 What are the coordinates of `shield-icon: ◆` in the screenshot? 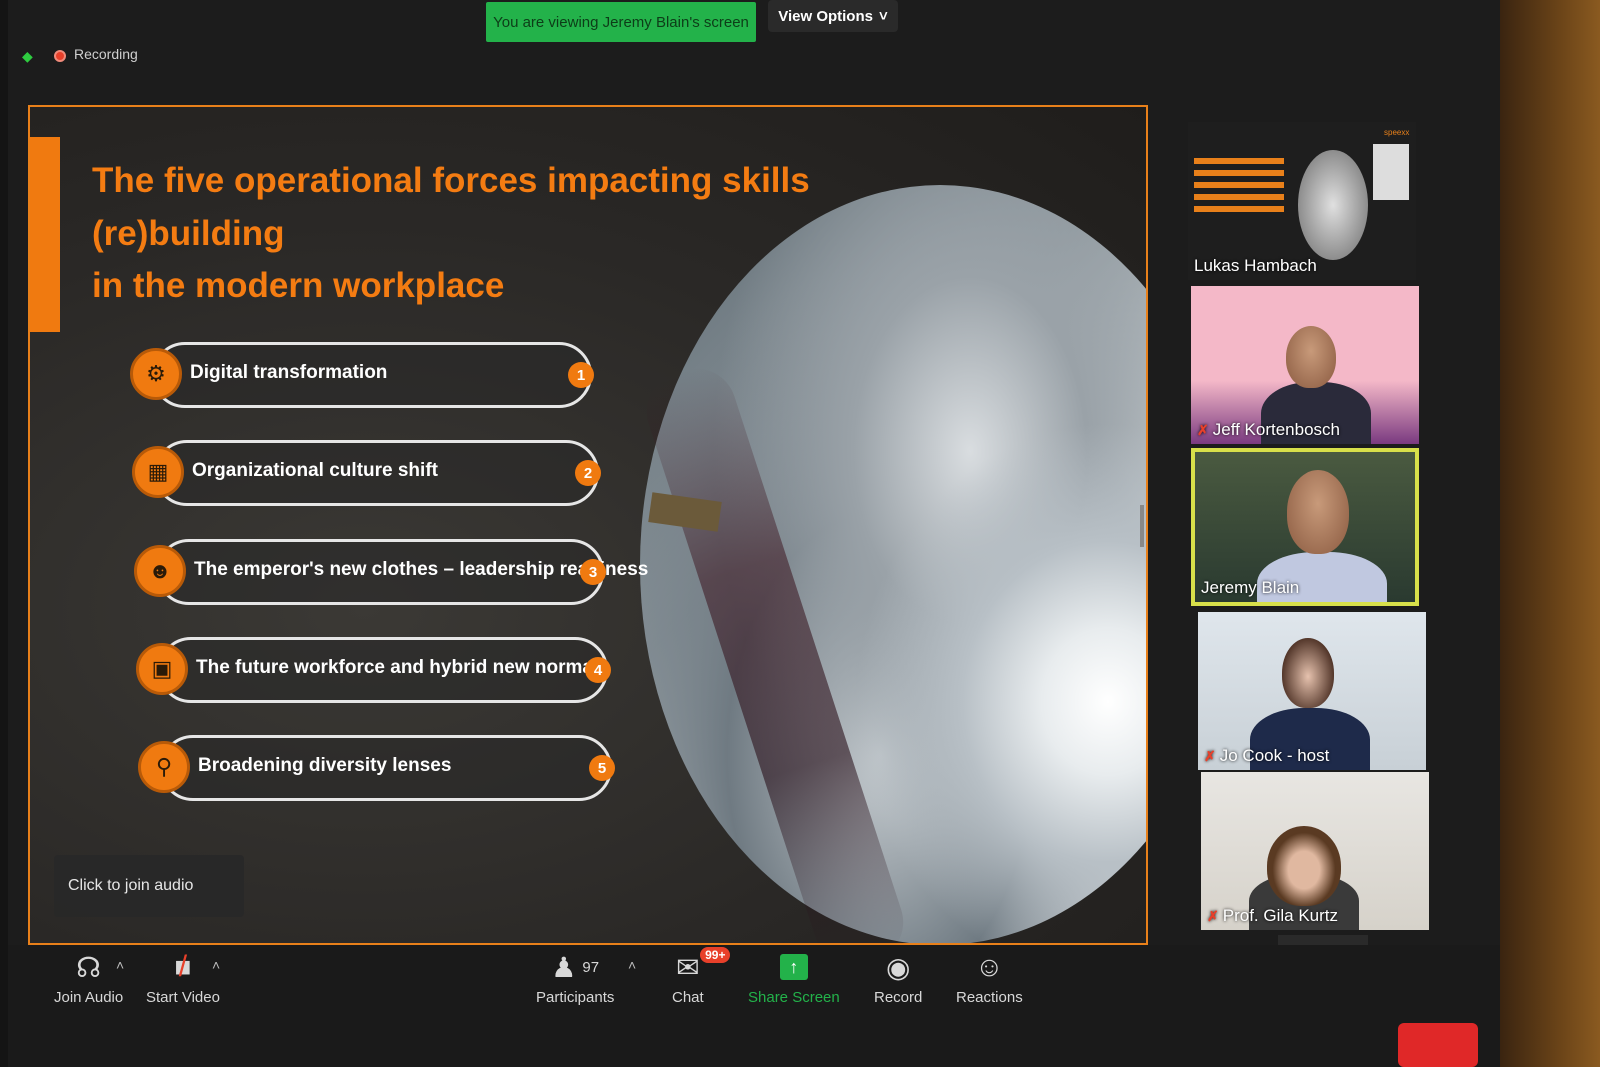 It's located at (29, 56).